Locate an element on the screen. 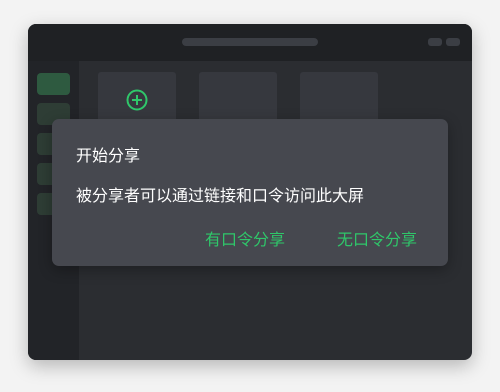 This screenshot has width=500, height=392. title-bar is located at coordinates (250, 42).